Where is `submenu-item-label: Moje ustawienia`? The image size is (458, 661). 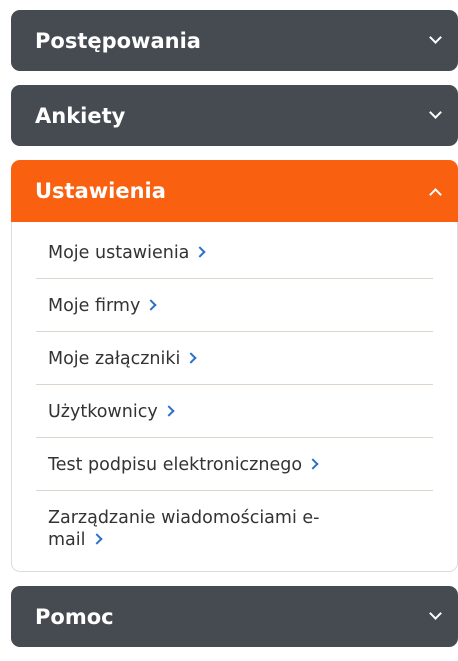
submenu-item-label: Moje ustawienia is located at coordinates (119, 253).